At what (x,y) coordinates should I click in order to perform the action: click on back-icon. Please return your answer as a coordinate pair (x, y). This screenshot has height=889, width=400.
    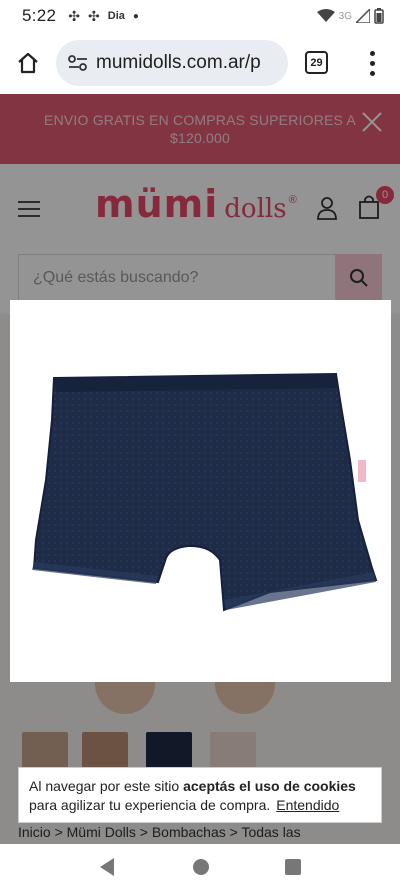
    Looking at the image, I should click on (107, 867).